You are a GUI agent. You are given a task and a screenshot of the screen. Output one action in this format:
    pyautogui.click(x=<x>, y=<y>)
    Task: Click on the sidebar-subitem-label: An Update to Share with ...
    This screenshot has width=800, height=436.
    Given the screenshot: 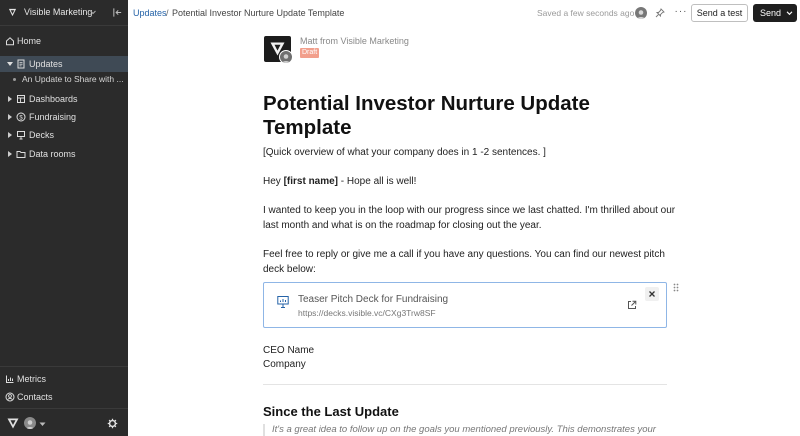 What is the action you would take?
    pyautogui.click(x=73, y=79)
    